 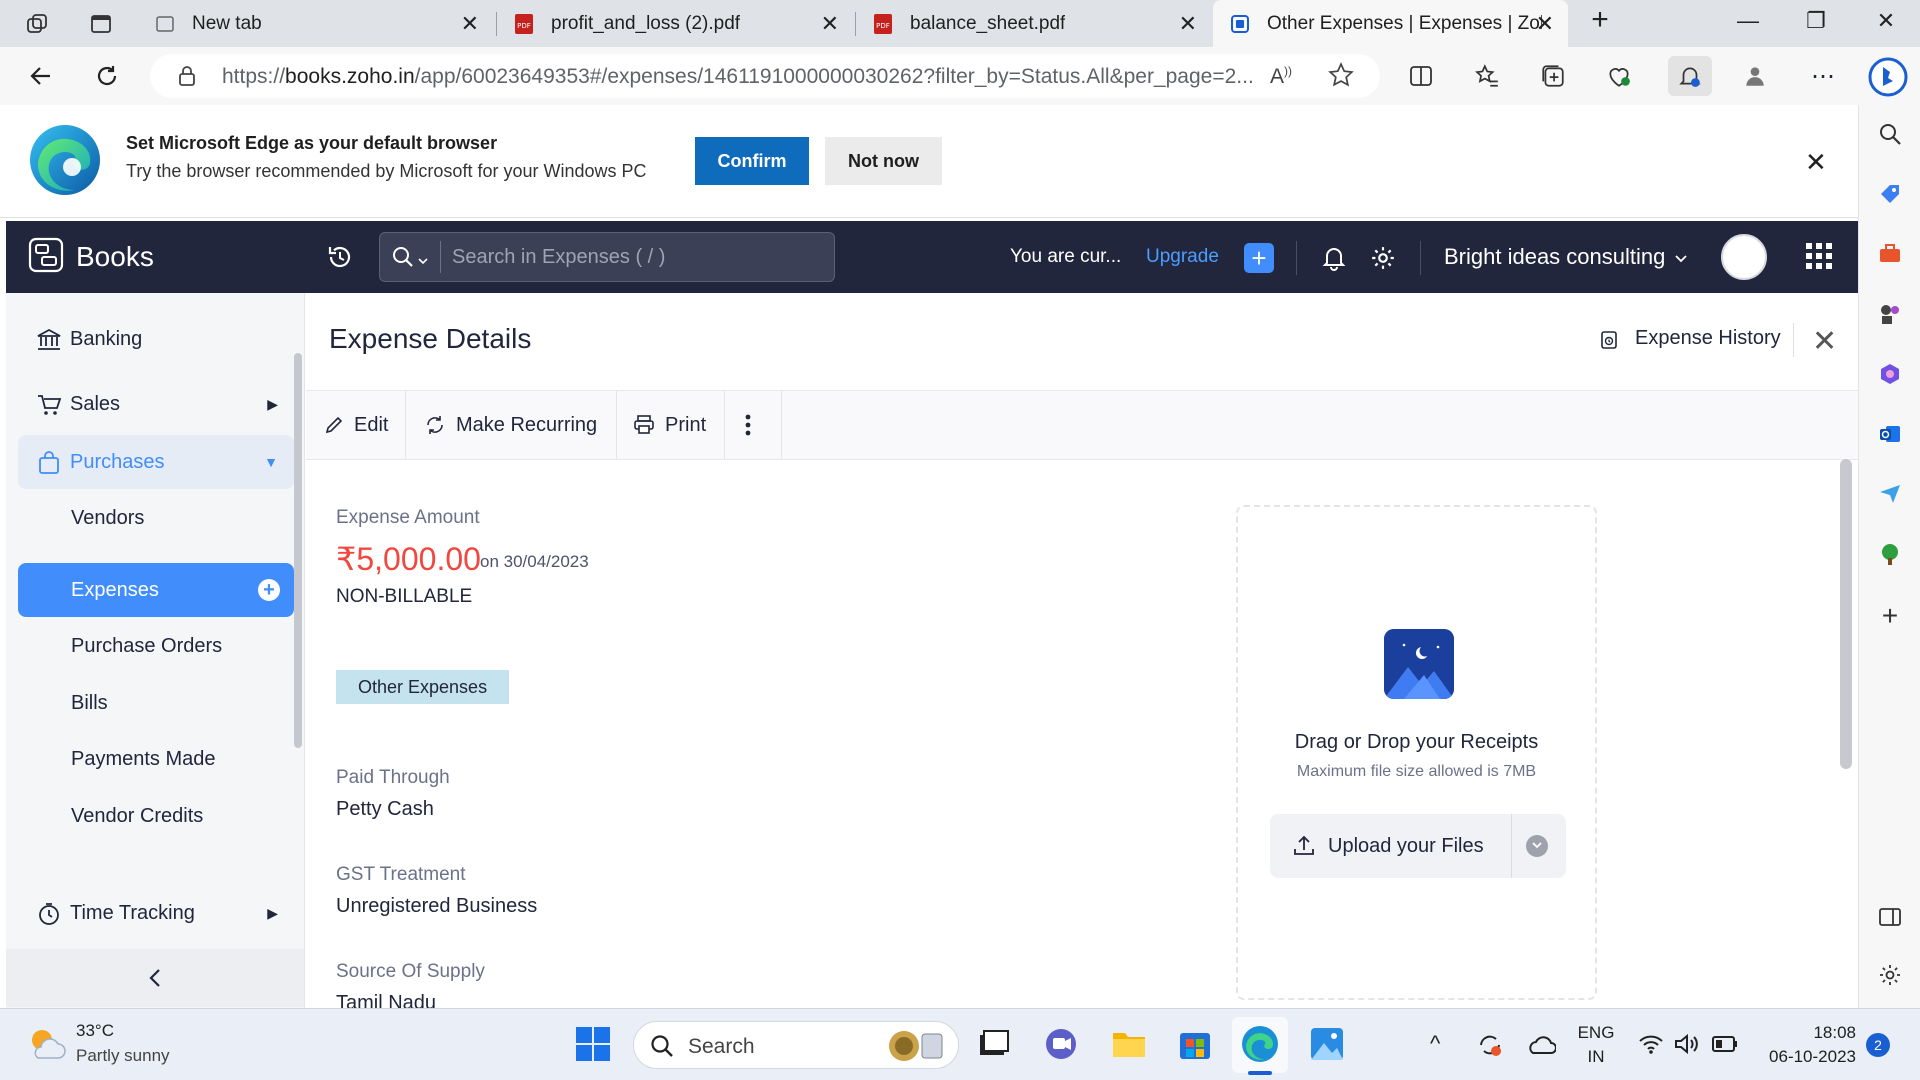 What do you see at coordinates (1878, 1045) in the screenshot?
I see `notification-count-badge: 2` at bounding box center [1878, 1045].